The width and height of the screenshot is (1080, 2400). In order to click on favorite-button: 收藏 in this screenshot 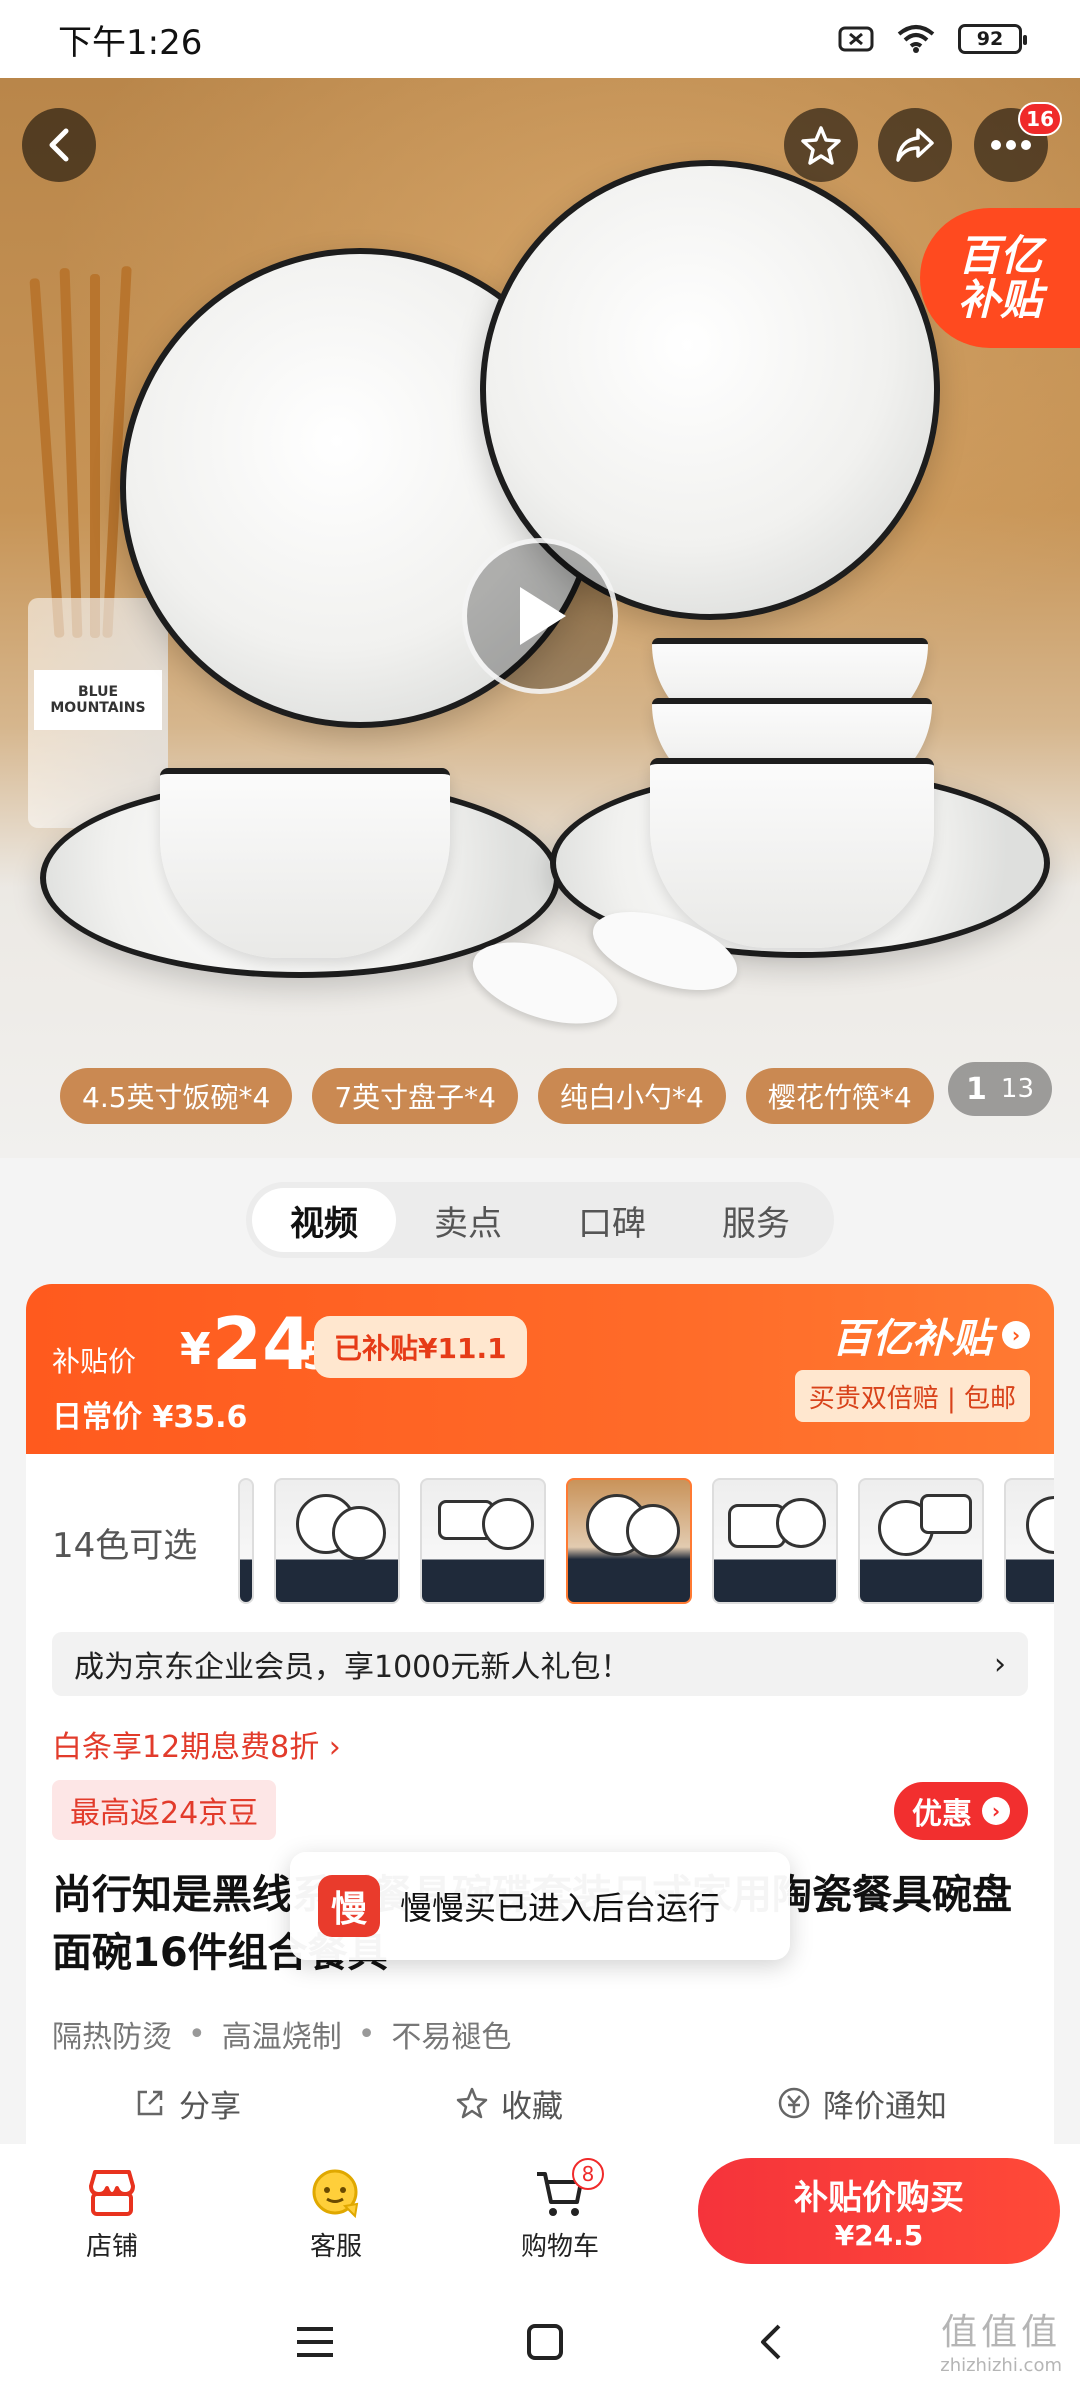, I will do `click(509, 2103)`.